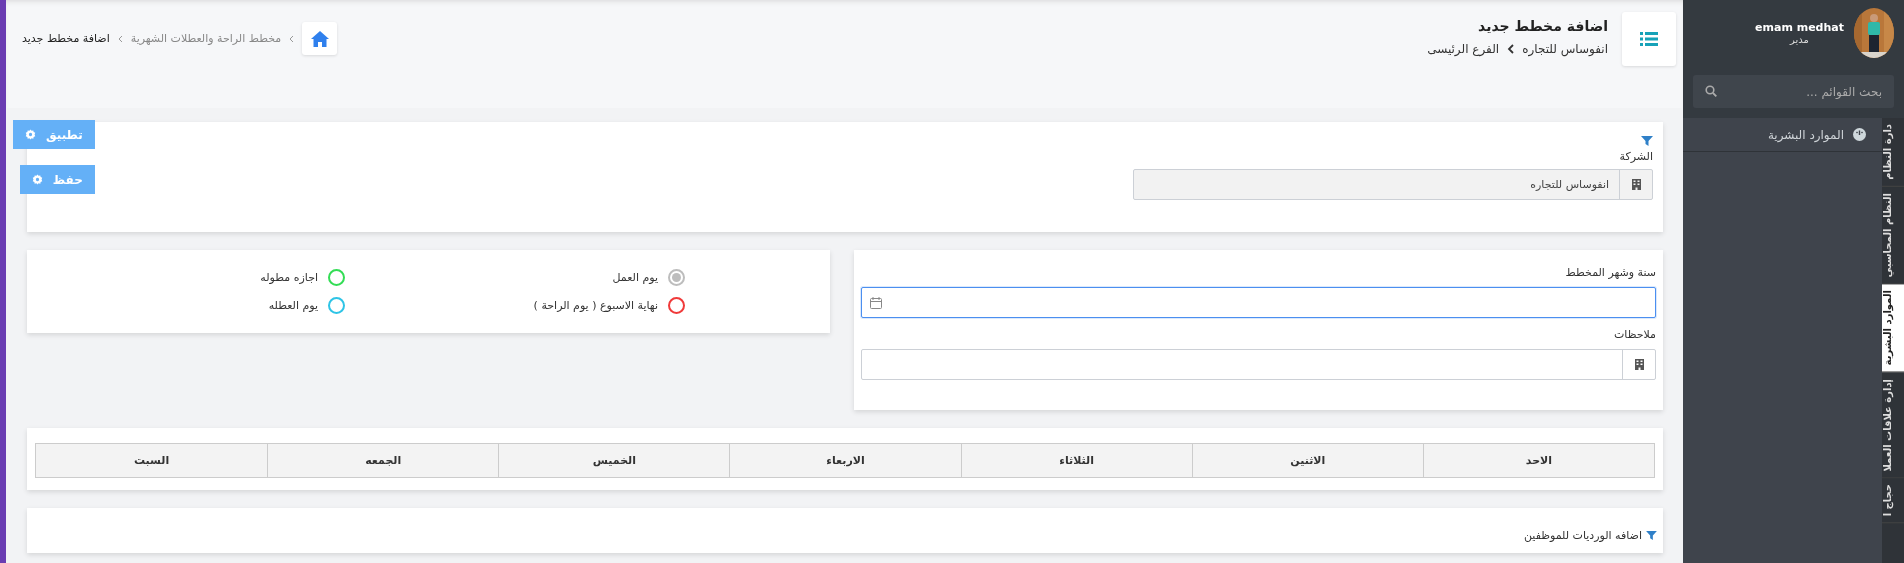 The width and height of the screenshot is (1904, 563). What do you see at coordinates (383, 460) in the screenshot?
I see `column-header: الجمعه` at bounding box center [383, 460].